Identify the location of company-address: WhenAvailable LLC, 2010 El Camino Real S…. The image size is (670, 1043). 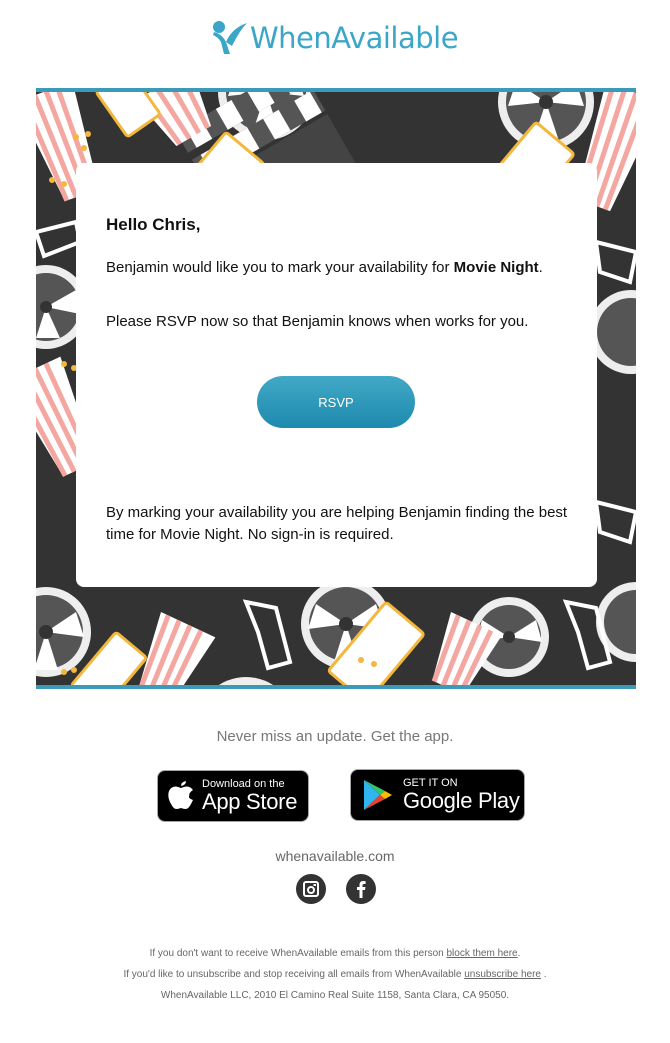
(335, 995).